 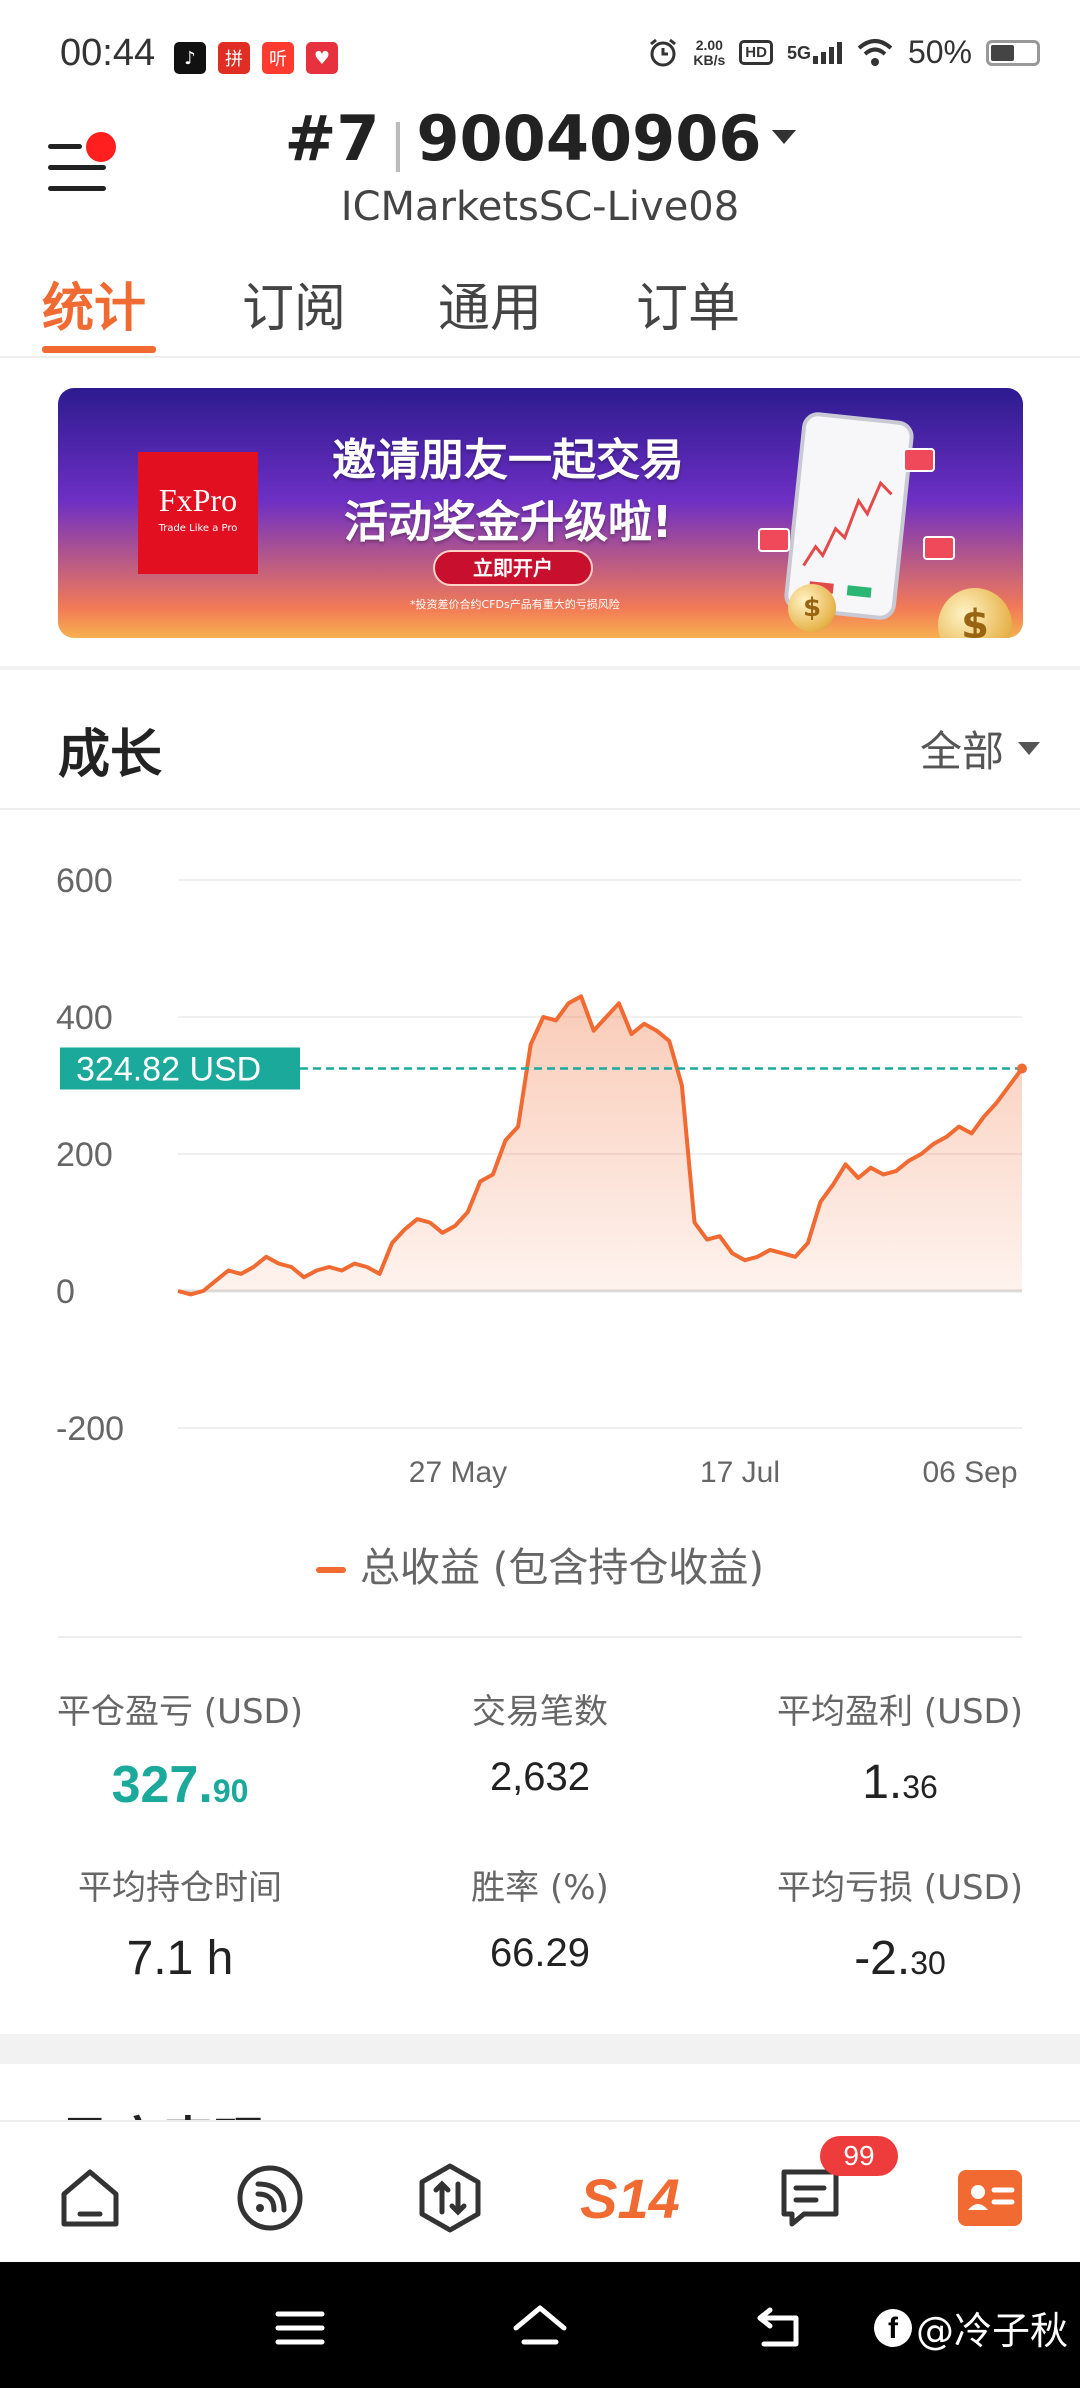 What do you see at coordinates (99, 349) in the screenshot?
I see `tab-active-indicator` at bounding box center [99, 349].